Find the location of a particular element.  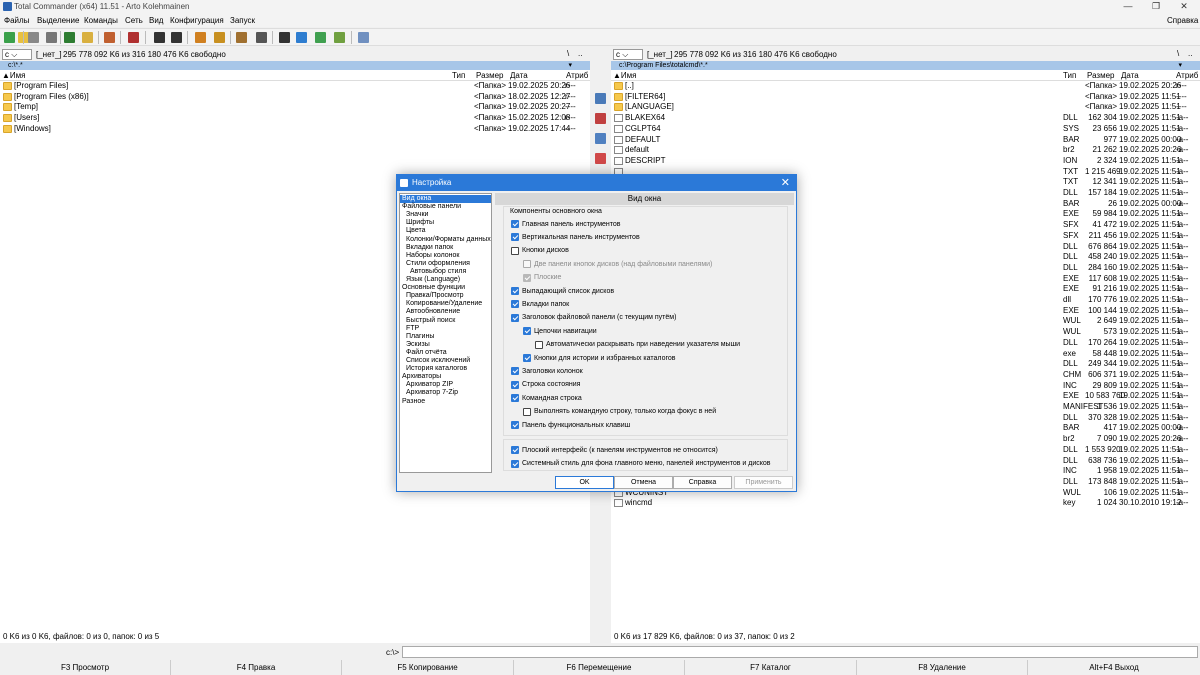

file-row: [FILTER64] <Папка> 19.02.2025 11:51 ---- is located at coordinates (905, 97).